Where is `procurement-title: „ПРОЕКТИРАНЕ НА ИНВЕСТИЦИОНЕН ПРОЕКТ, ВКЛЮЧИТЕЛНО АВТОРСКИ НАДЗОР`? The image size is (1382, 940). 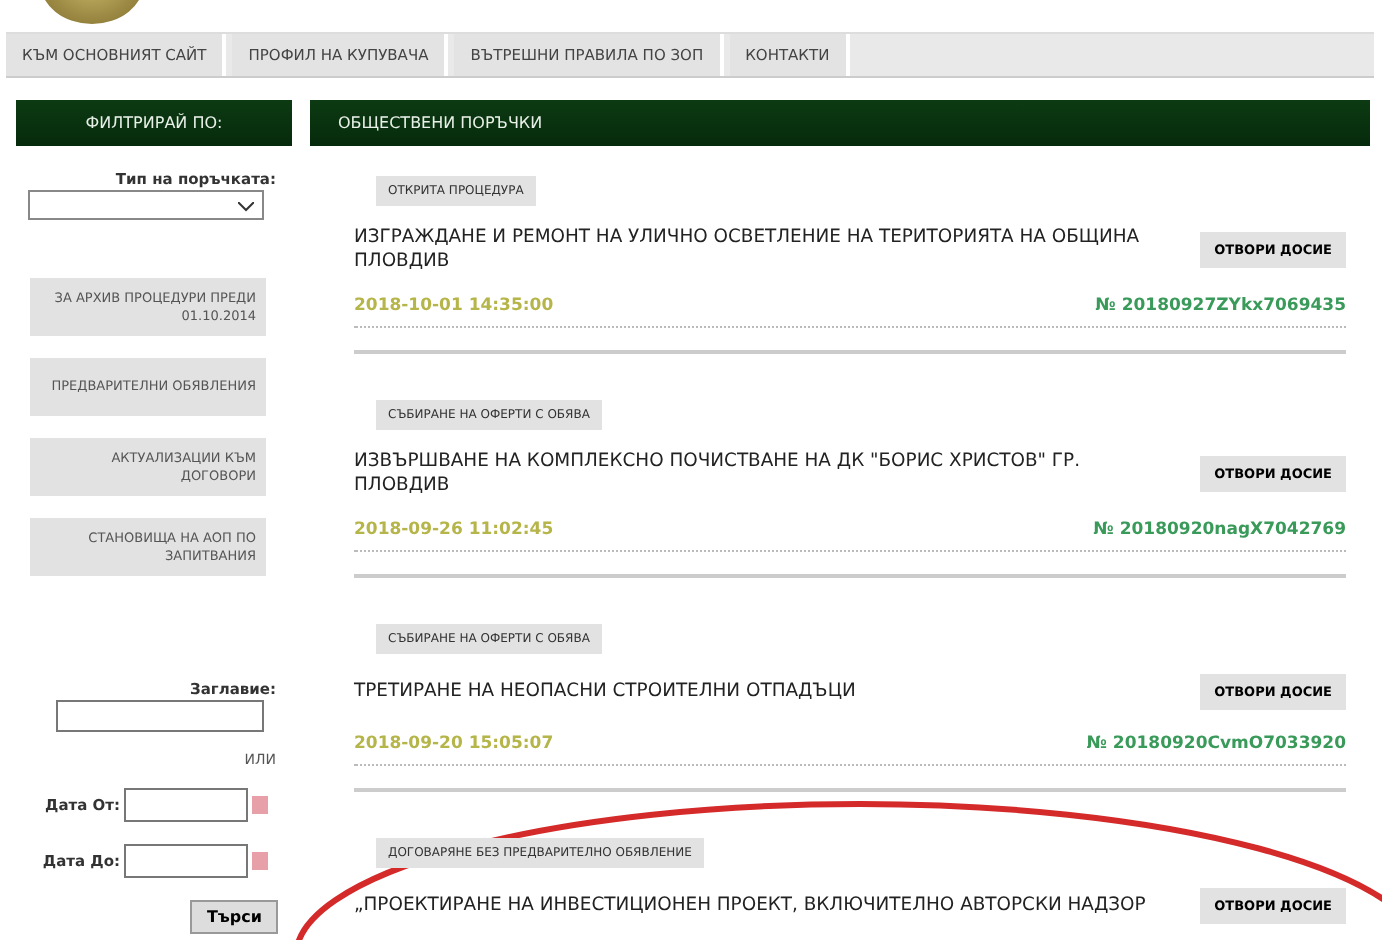
procurement-title: „ПРОЕКТИРАНЕ НА ИНВЕСТИЦИОНЕН ПРОЕКТ, ВКЛЮЧИТЕЛНО АВТОРСКИ НАДЗОР is located at coordinates (751, 906).